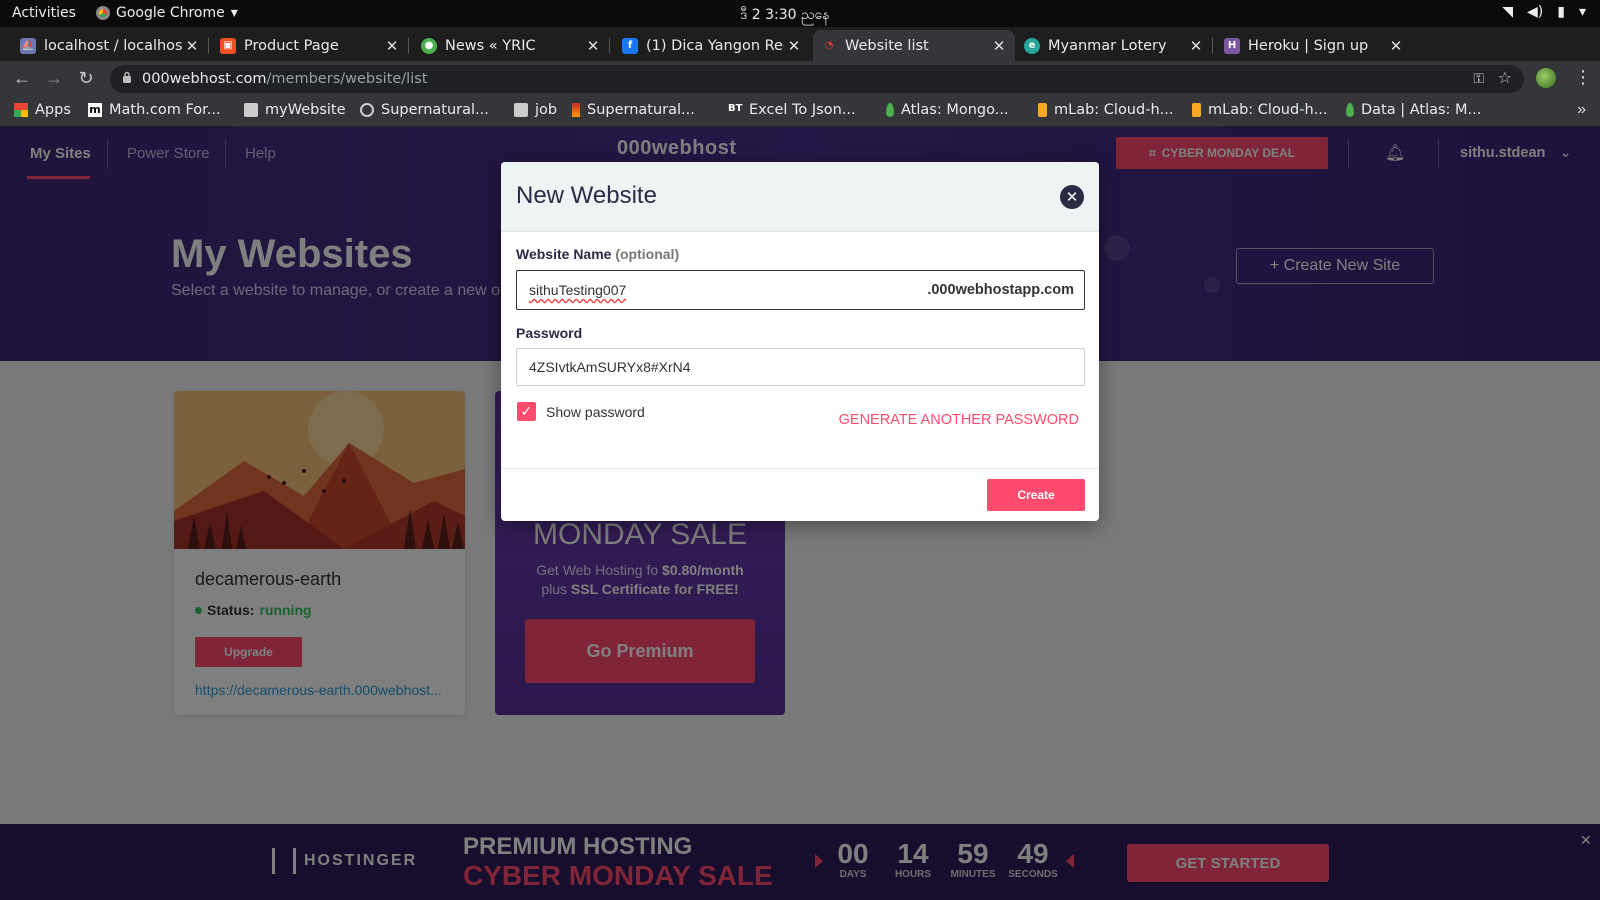  I want to click on chrome-icon, so click(103, 13).